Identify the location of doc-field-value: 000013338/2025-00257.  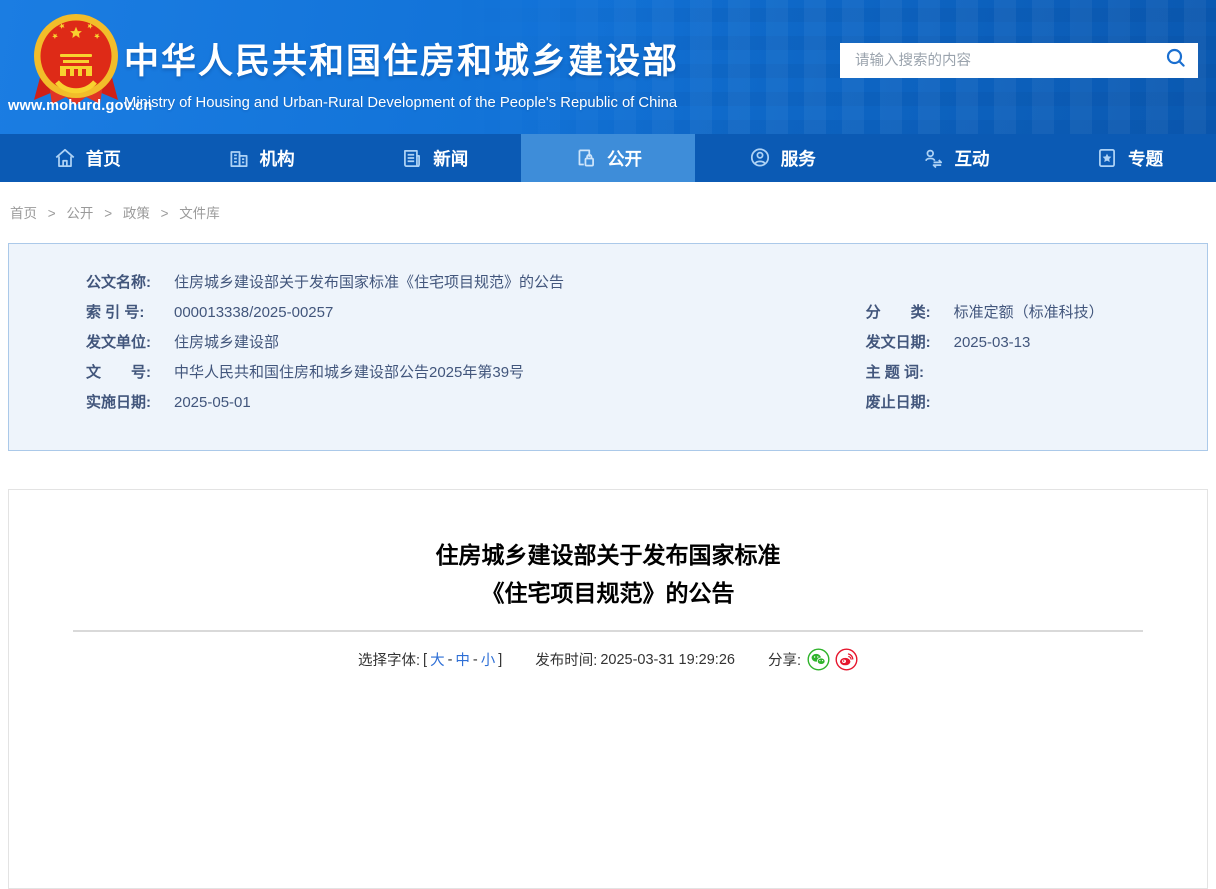
(254, 312).